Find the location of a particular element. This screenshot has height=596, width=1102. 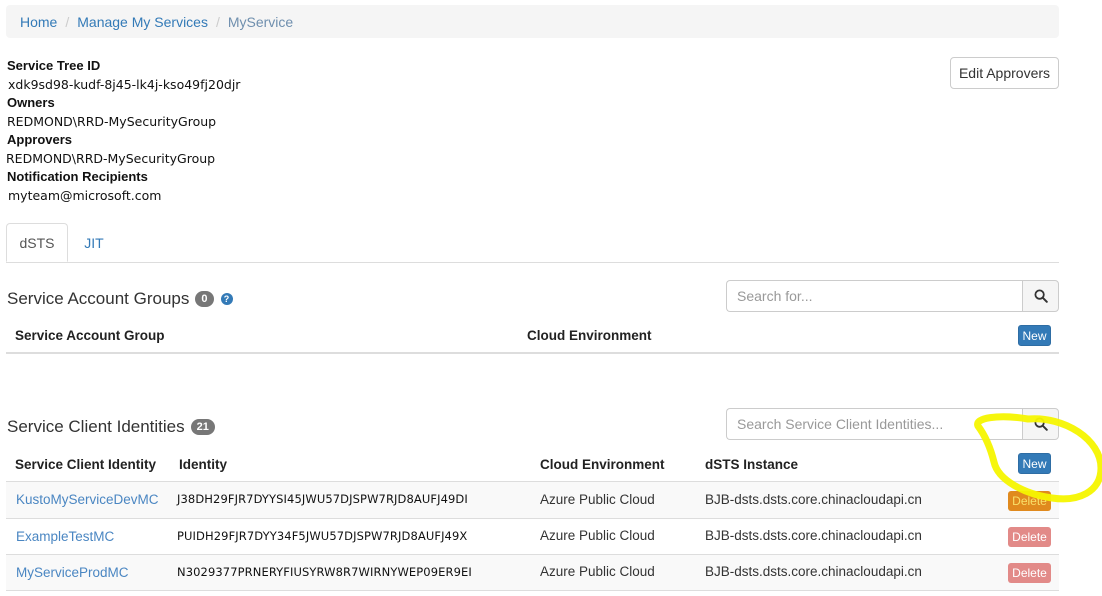

service-client-identities-header: Service Client Identities 21 is located at coordinates (111, 427).